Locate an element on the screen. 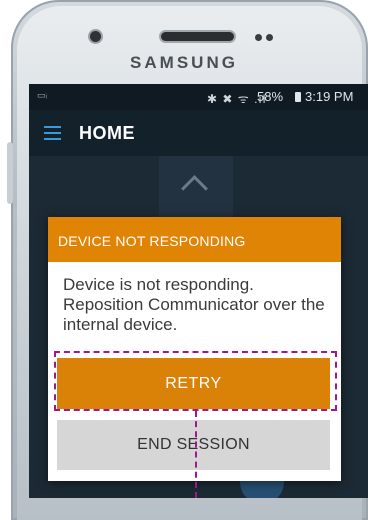 This screenshot has height=520, width=368. volume-key is located at coordinates (10, 173).